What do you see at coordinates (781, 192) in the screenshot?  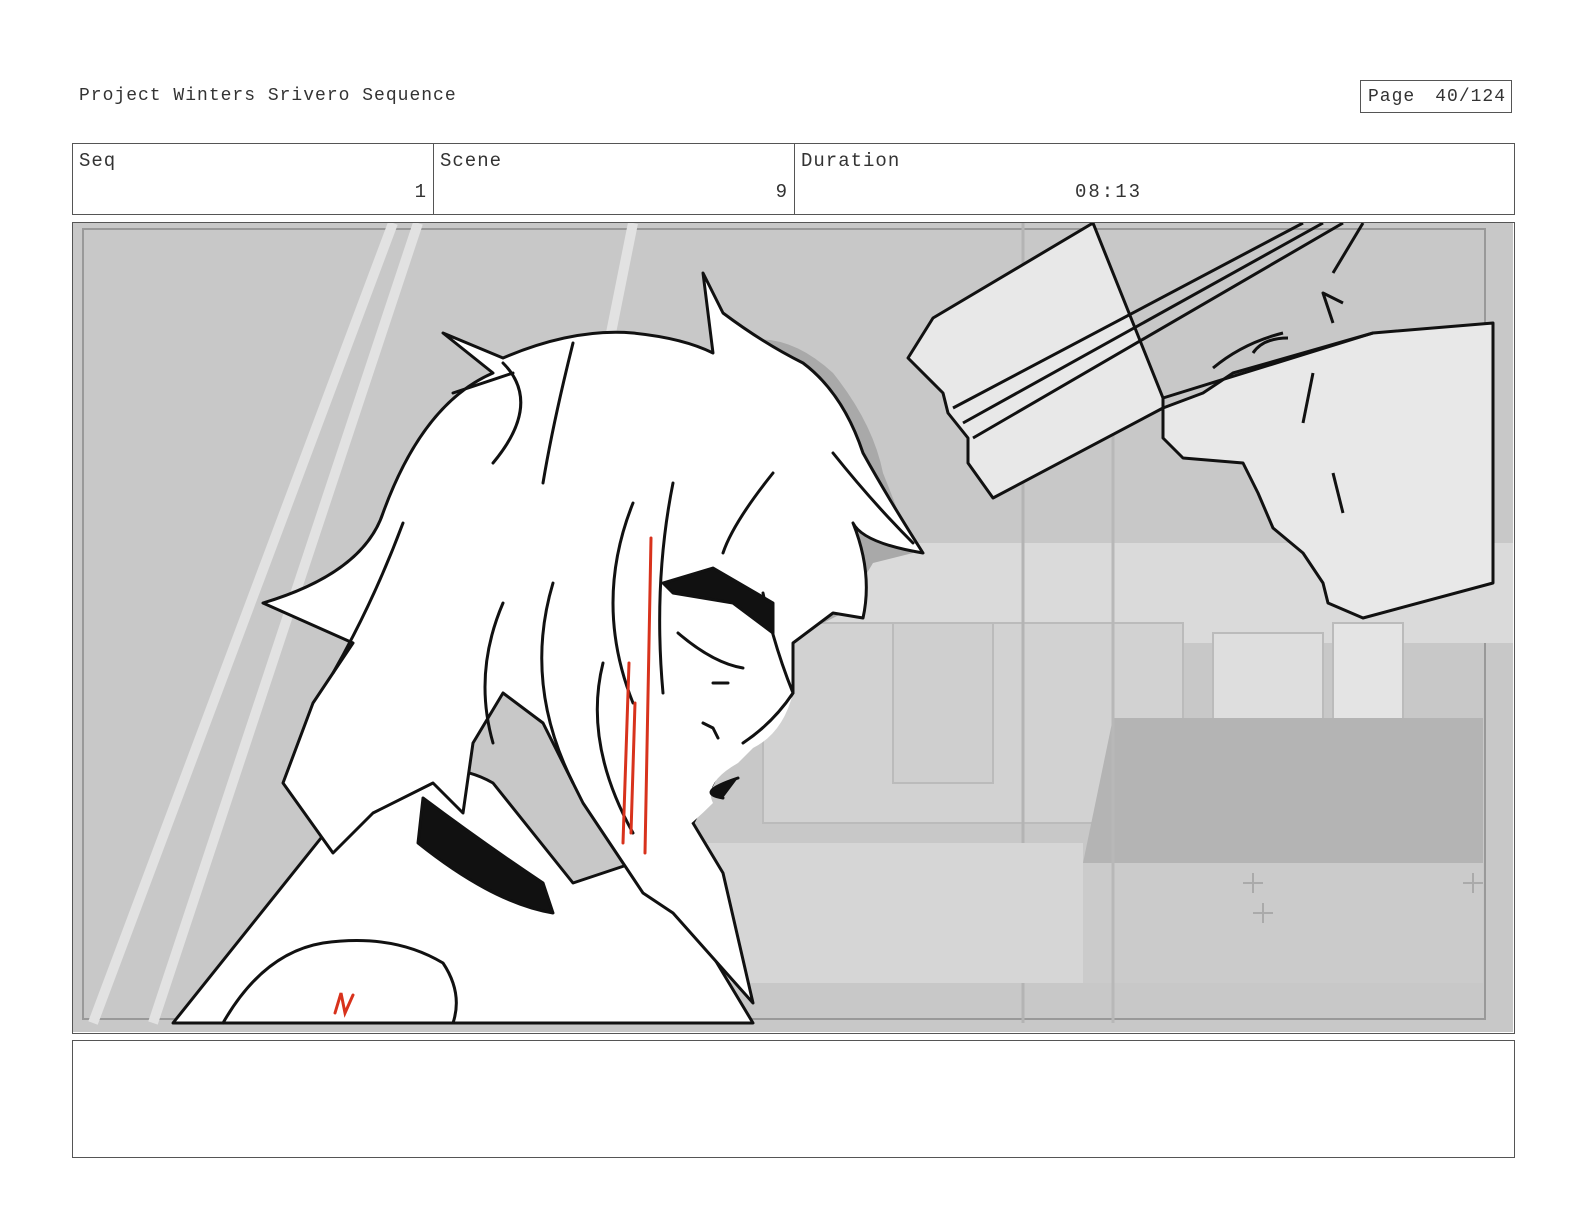 I see `scene-value: 9` at bounding box center [781, 192].